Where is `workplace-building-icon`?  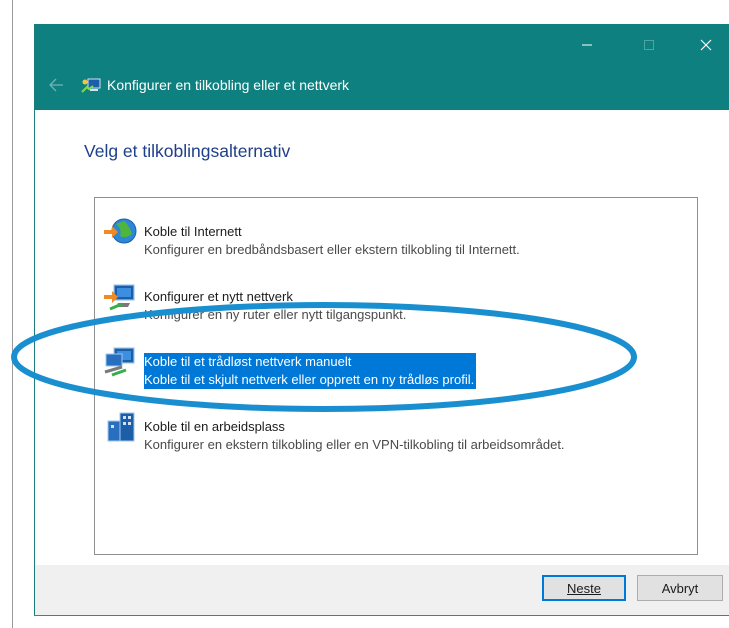
workplace-building-icon is located at coordinates (121, 427).